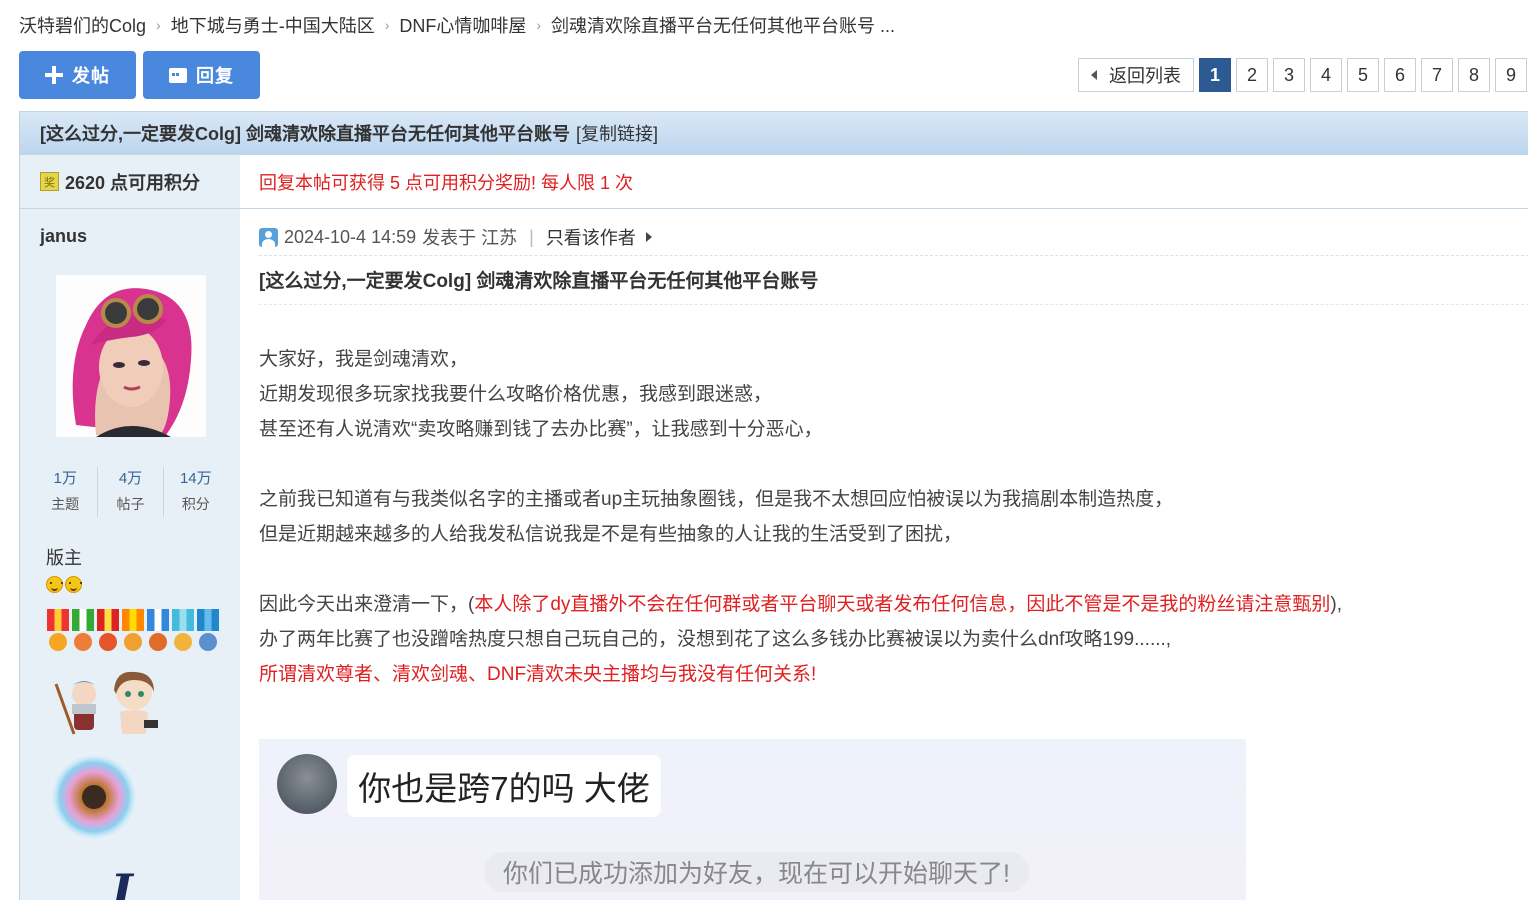 This screenshot has width=1528, height=900. Describe the element at coordinates (1145, 76) in the screenshot. I see `back-to-list-label: 返回列表` at that location.